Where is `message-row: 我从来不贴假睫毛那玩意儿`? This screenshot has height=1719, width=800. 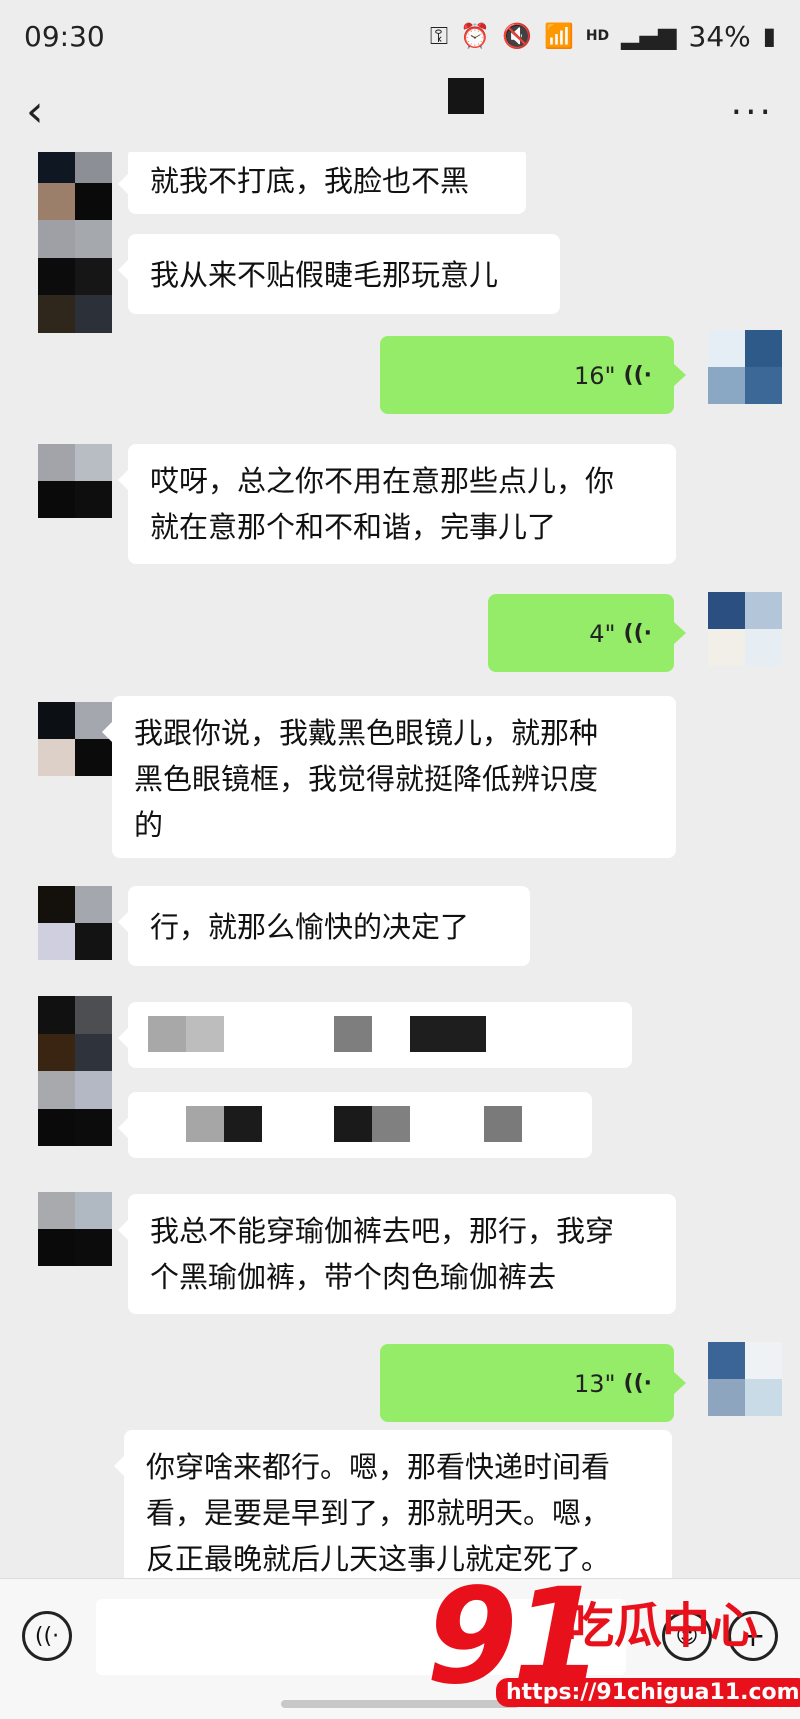 message-row: 我从来不贴假睫毛那玩意儿 is located at coordinates (400, 295).